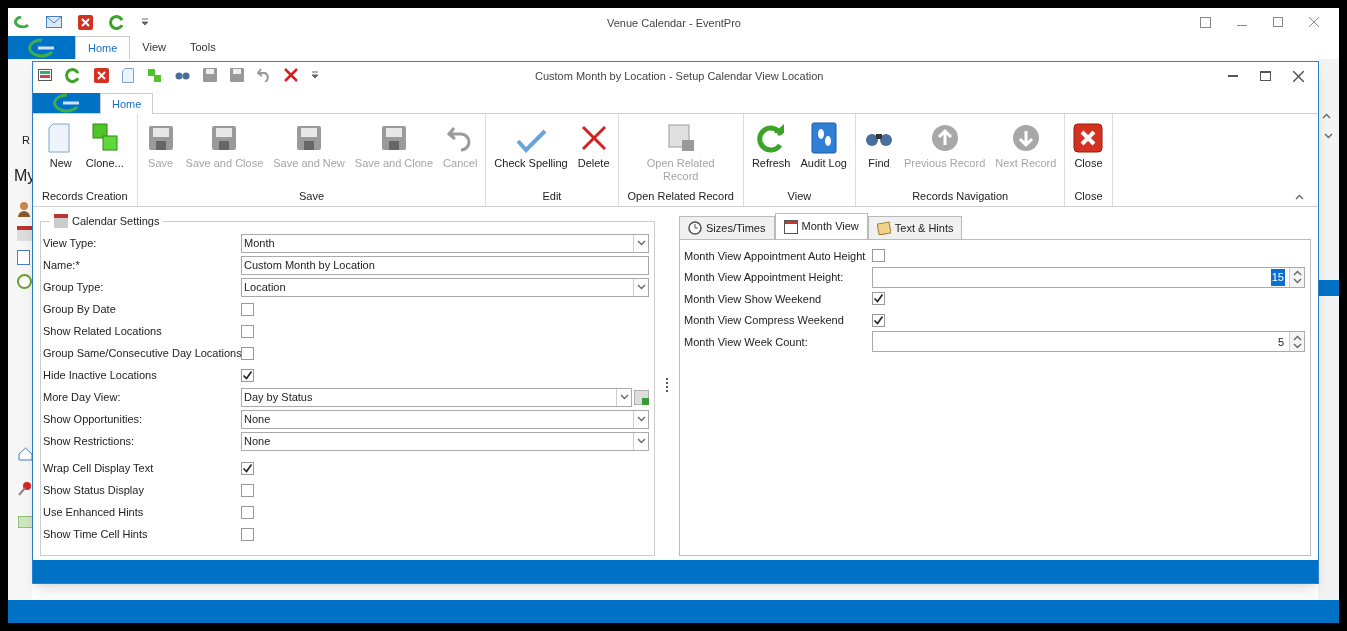  What do you see at coordinates (62, 265) in the screenshot?
I see `field-label: Name:*` at bounding box center [62, 265].